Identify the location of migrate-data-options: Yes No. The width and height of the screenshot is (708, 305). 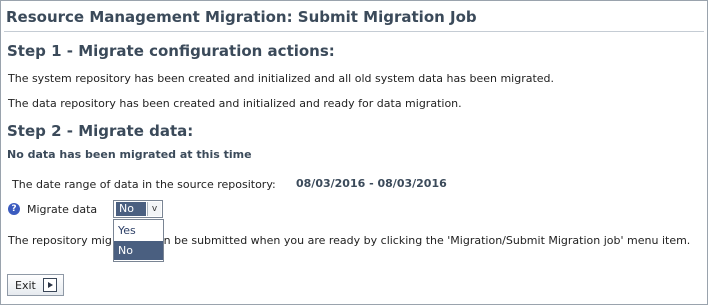
(138, 240).